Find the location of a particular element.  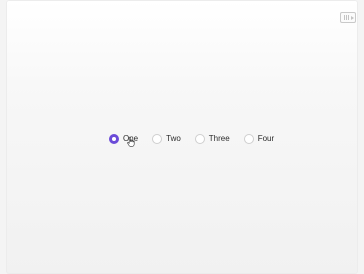

radio-button-three is located at coordinates (199, 139).